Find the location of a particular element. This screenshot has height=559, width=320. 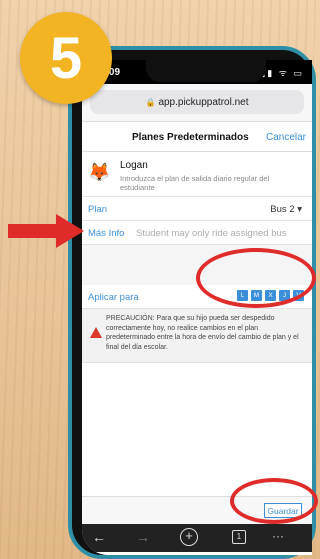

page-title: Planes Predeterminados is located at coordinates (190, 137).